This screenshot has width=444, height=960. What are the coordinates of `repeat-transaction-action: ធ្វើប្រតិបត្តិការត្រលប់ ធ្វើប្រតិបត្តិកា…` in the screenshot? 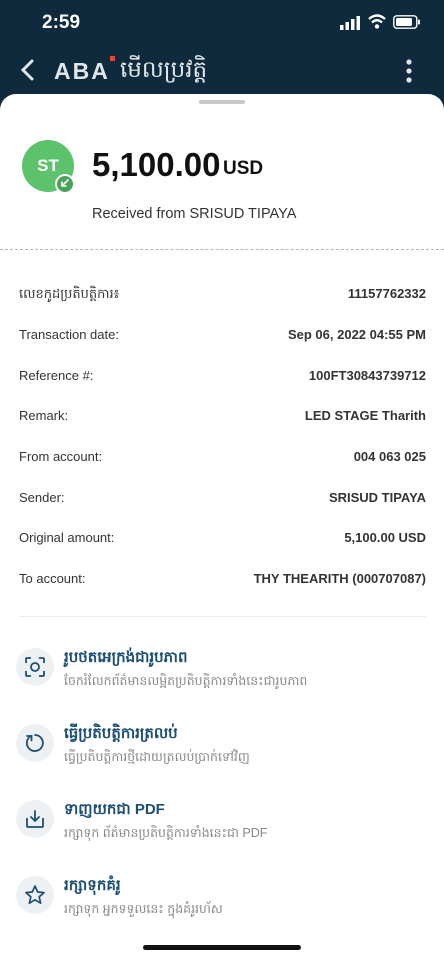 It's located at (226, 750).